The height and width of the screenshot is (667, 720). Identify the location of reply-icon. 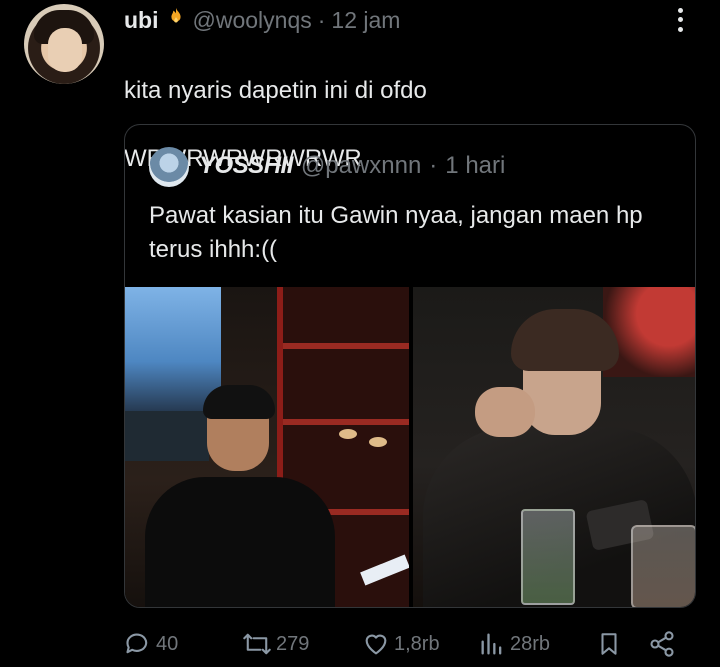
(137, 643).